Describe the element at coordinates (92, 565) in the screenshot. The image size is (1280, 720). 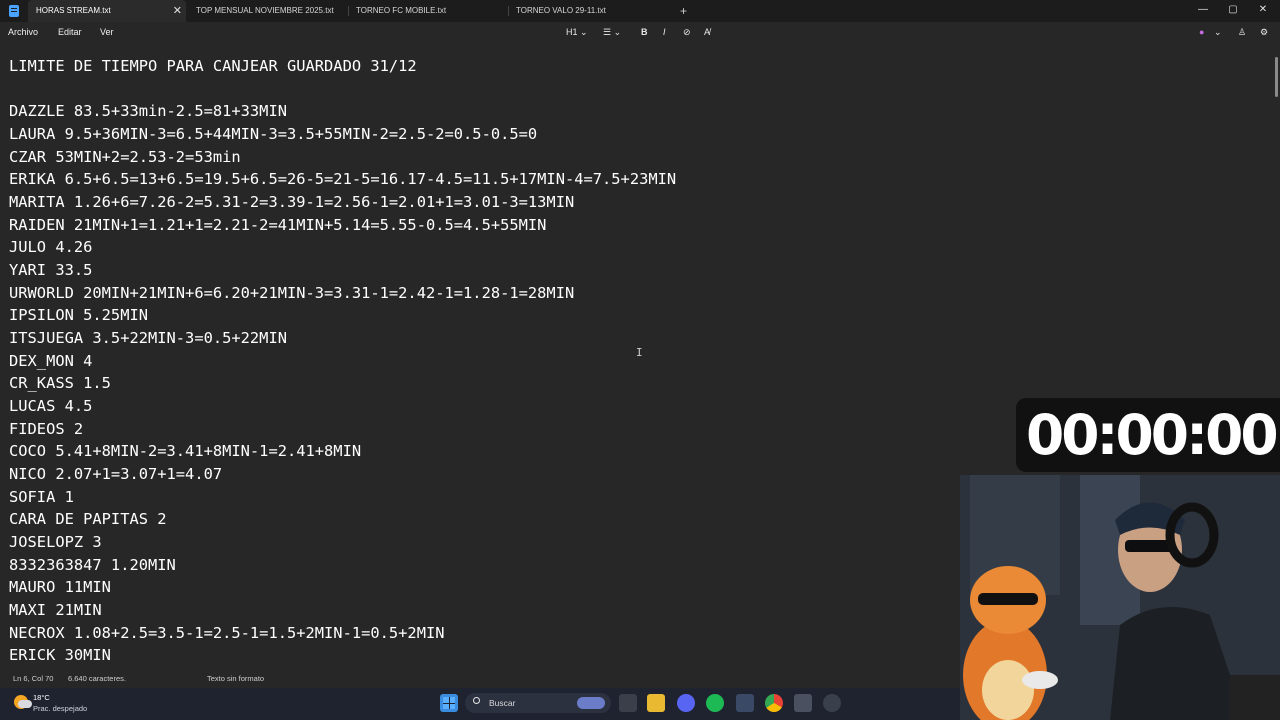
I see `text-line: 8332363847 1.20MIN` at that location.